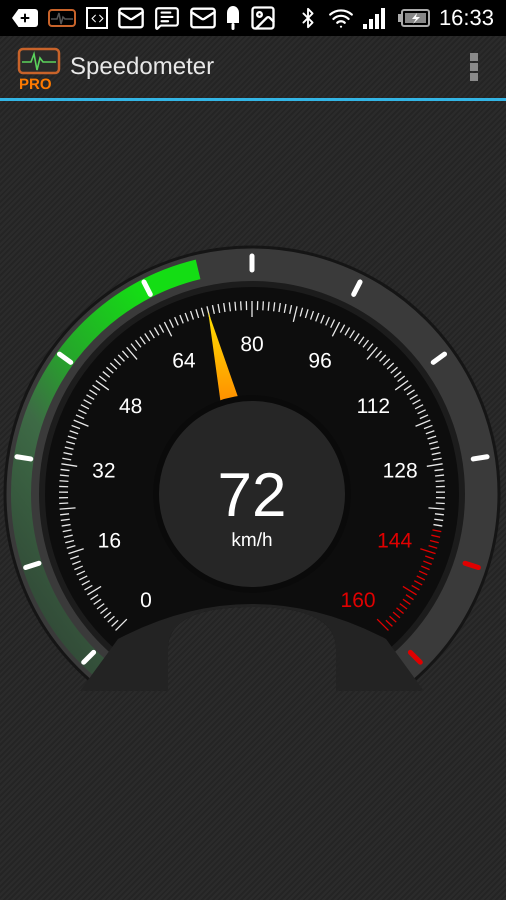 This screenshot has height=900, width=506. What do you see at coordinates (142, 67) in the screenshot?
I see `app-title: Speedometer` at bounding box center [142, 67].